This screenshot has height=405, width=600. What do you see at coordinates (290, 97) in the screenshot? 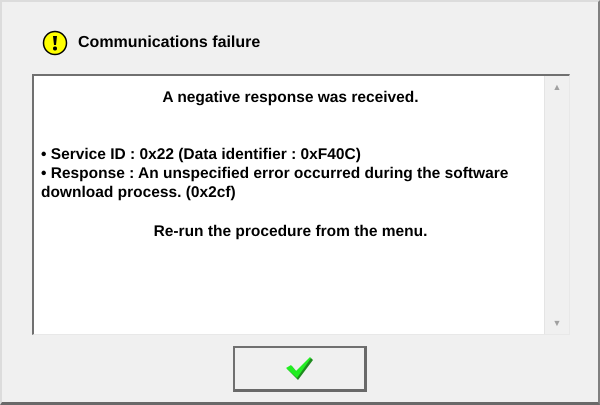
I see `message-heading: A negative response was received.` at bounding box center [290, 97].